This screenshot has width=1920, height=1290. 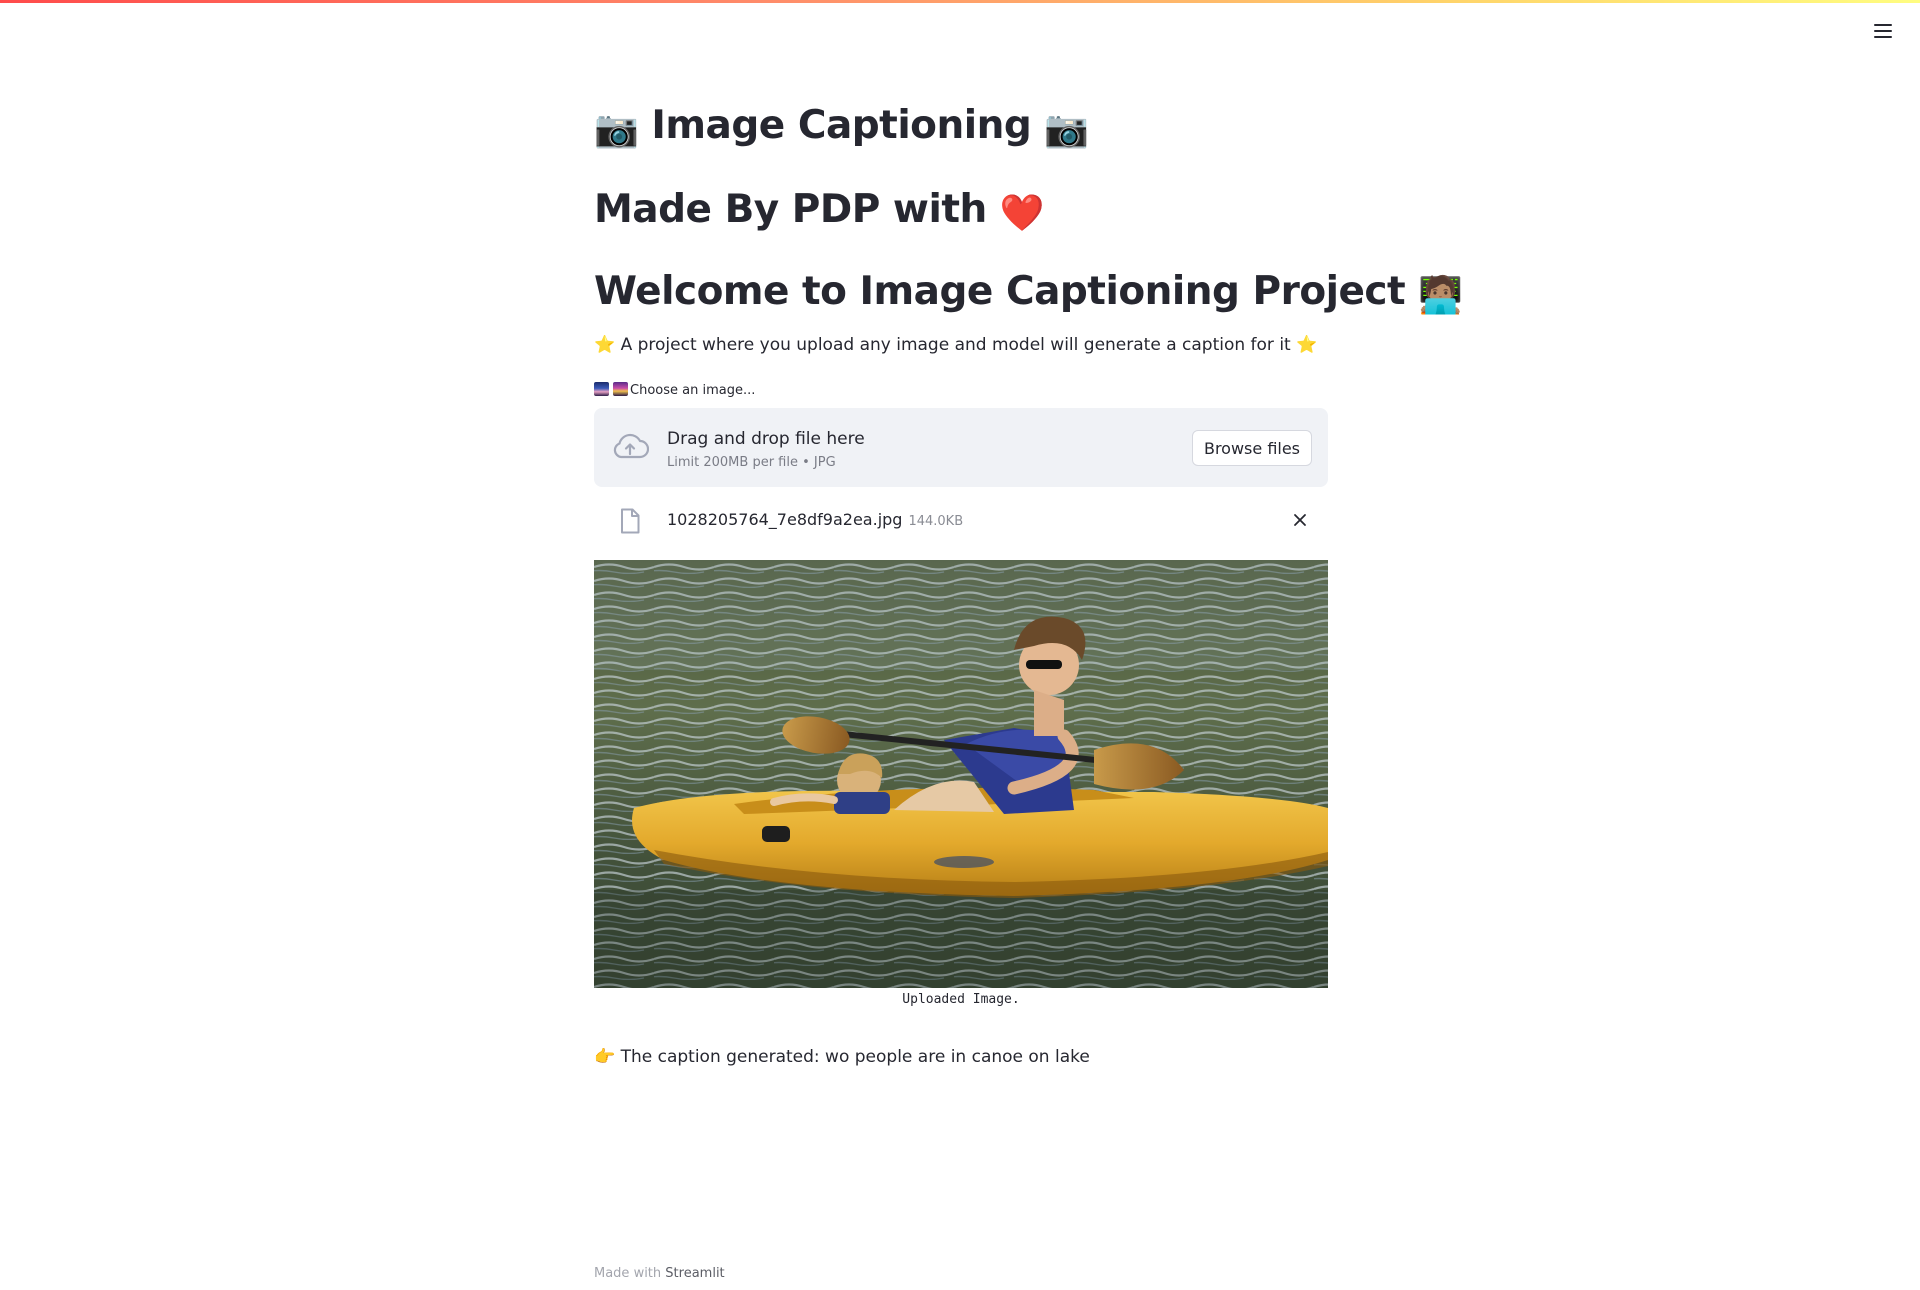 I want to click on header-decoration-bar, so click(x=960, y=1).